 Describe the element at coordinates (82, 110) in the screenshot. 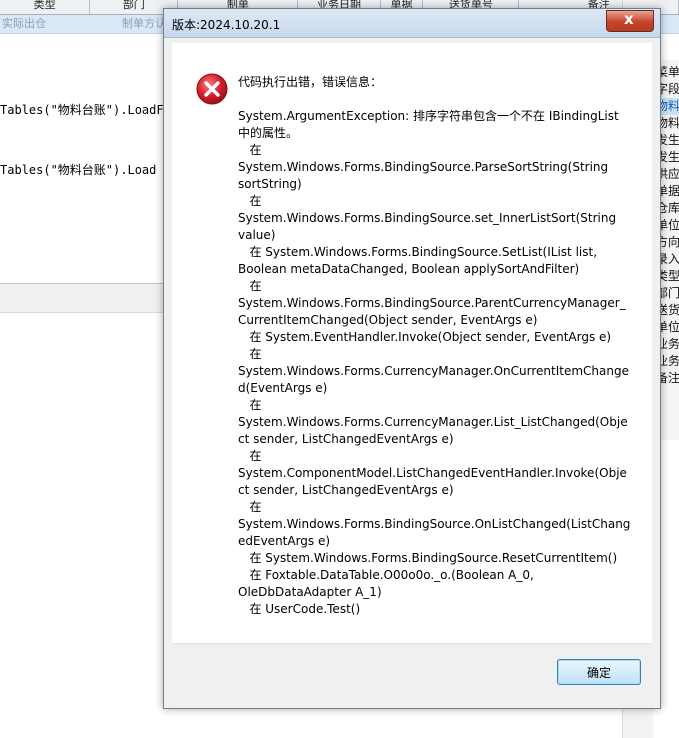

I see `code-line: Tables("物料台账").LoadF` at that location.